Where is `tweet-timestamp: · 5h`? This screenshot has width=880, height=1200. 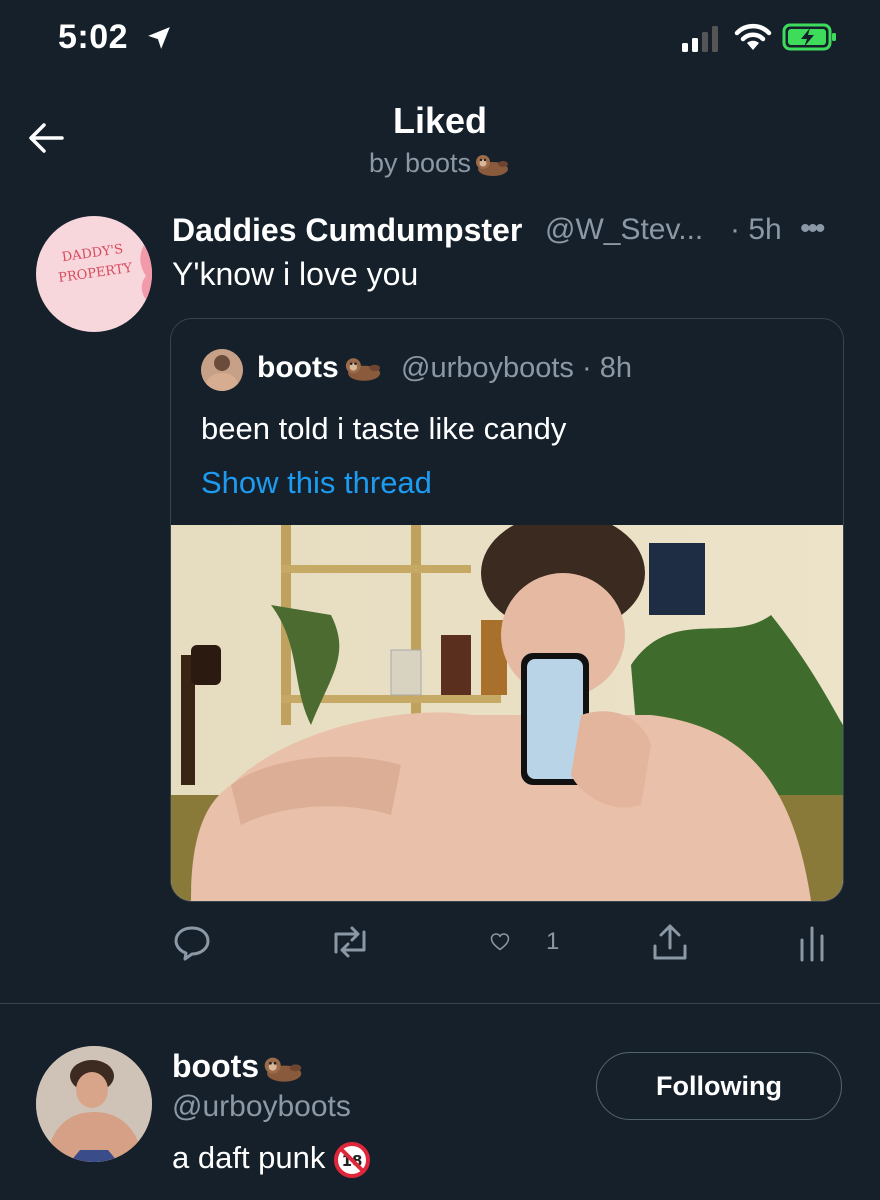 tweet-timestamp: · 5h is located at coordinates (756, 230).